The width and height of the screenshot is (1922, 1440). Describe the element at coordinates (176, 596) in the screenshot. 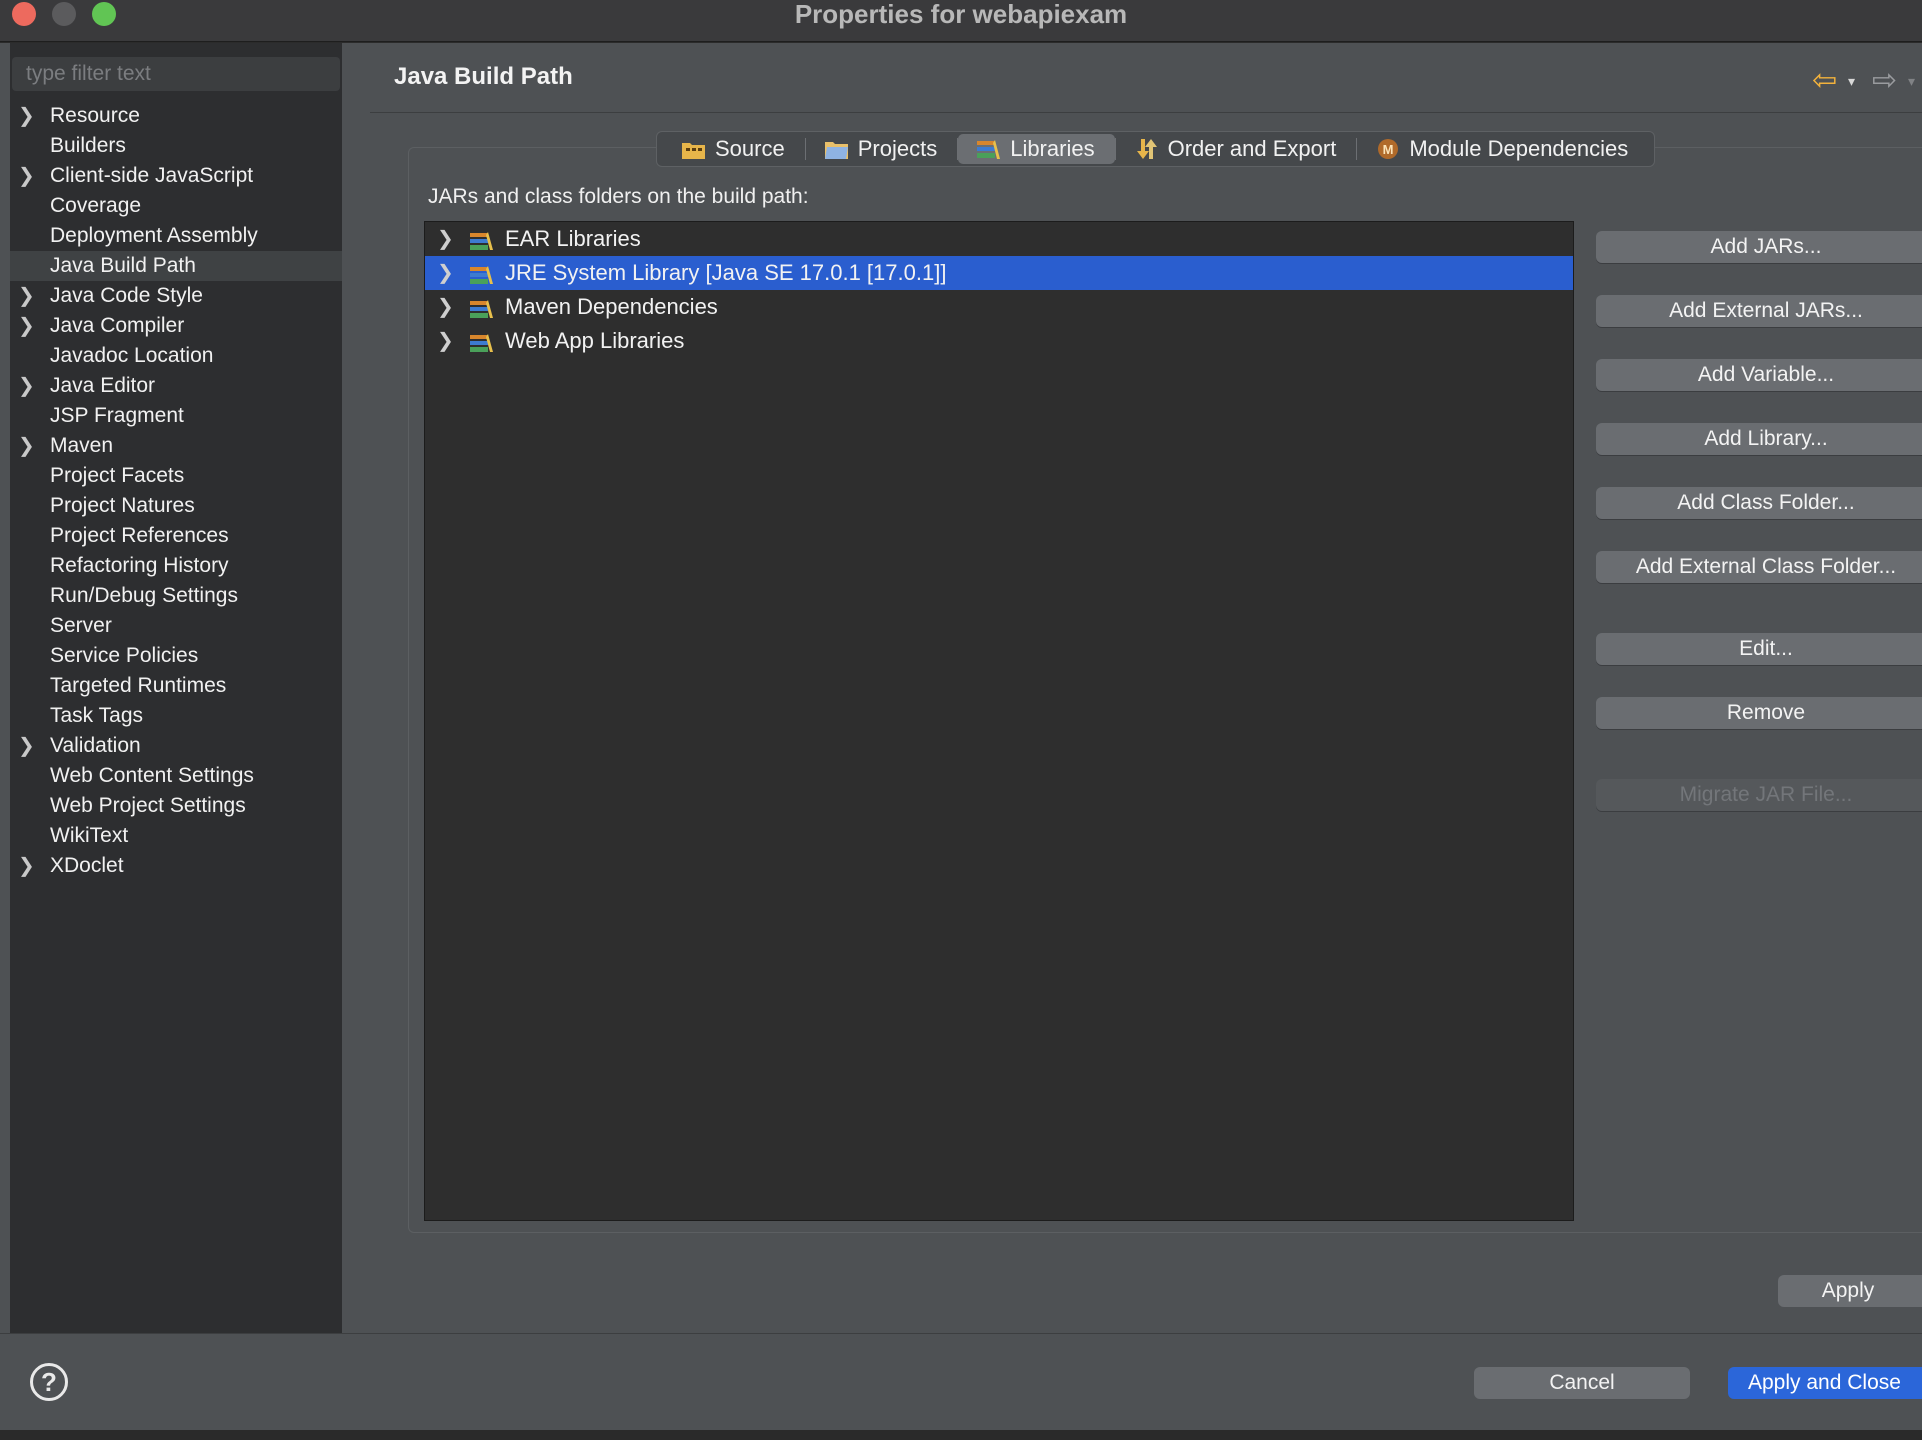

I see `sidebar-item: Run/Debug Settings` at that location.